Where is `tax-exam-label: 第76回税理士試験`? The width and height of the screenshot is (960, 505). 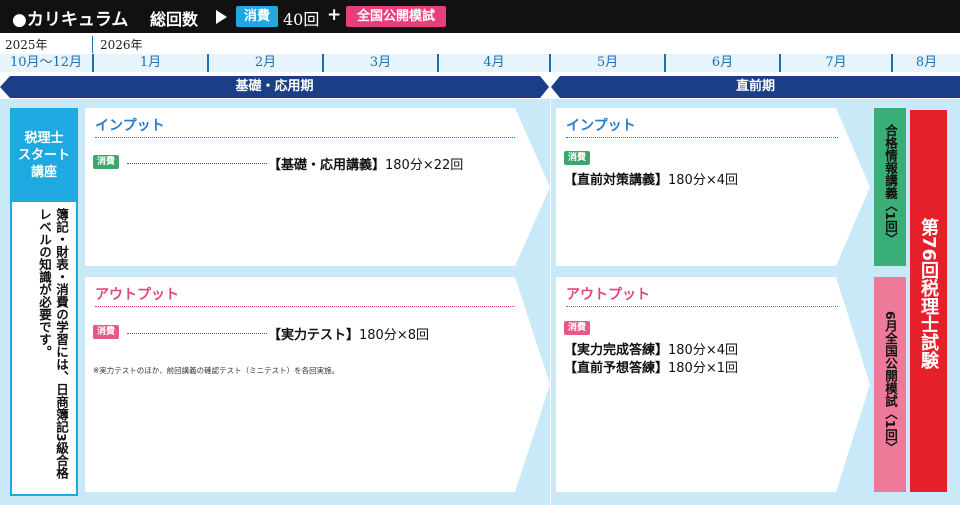
tax-exam-label: 第76回税理士試験 is located at coordinates (928, 294).